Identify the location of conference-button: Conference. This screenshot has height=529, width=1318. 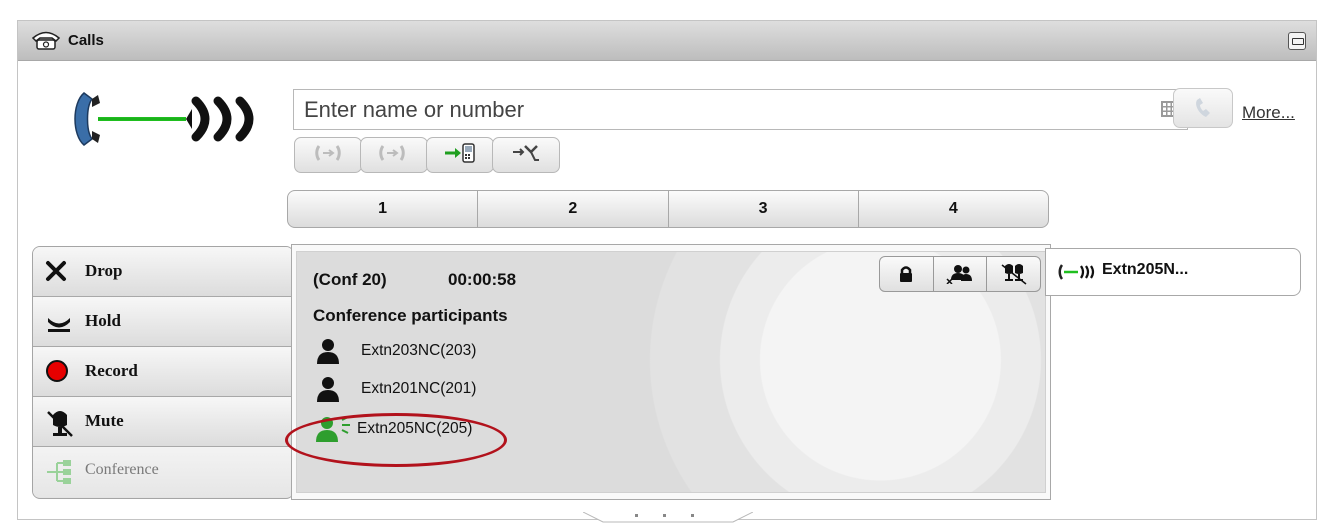
(163, 472).